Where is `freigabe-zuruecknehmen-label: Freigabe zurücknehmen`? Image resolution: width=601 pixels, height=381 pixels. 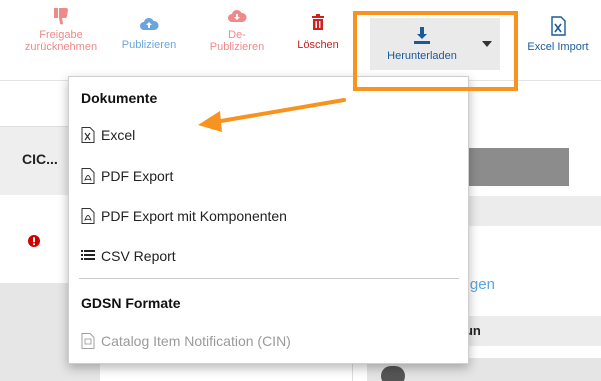 freigabe-zuruecknehmen-label: Freigabe zurücknehmen is located at coordinates (61, 41).